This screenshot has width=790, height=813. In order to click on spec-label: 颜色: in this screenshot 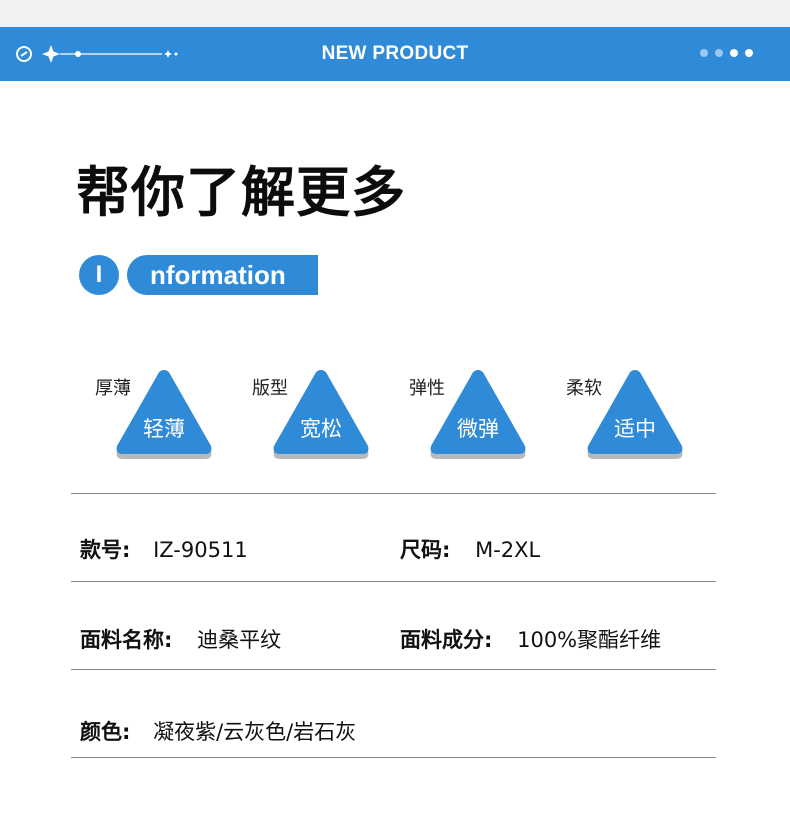, I will do `click(105, 732)`.